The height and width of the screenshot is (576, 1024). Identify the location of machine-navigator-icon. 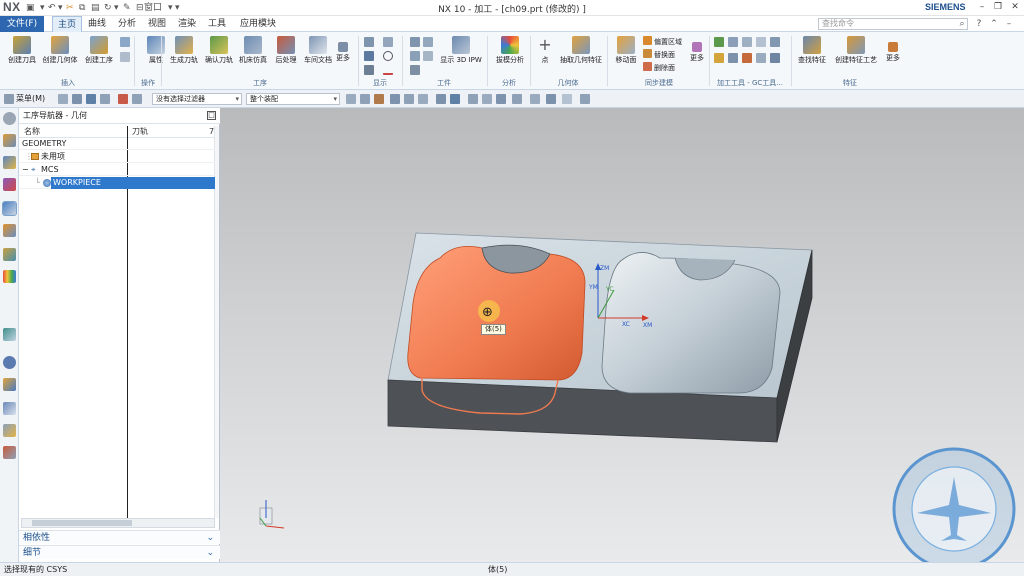
(9, 162).